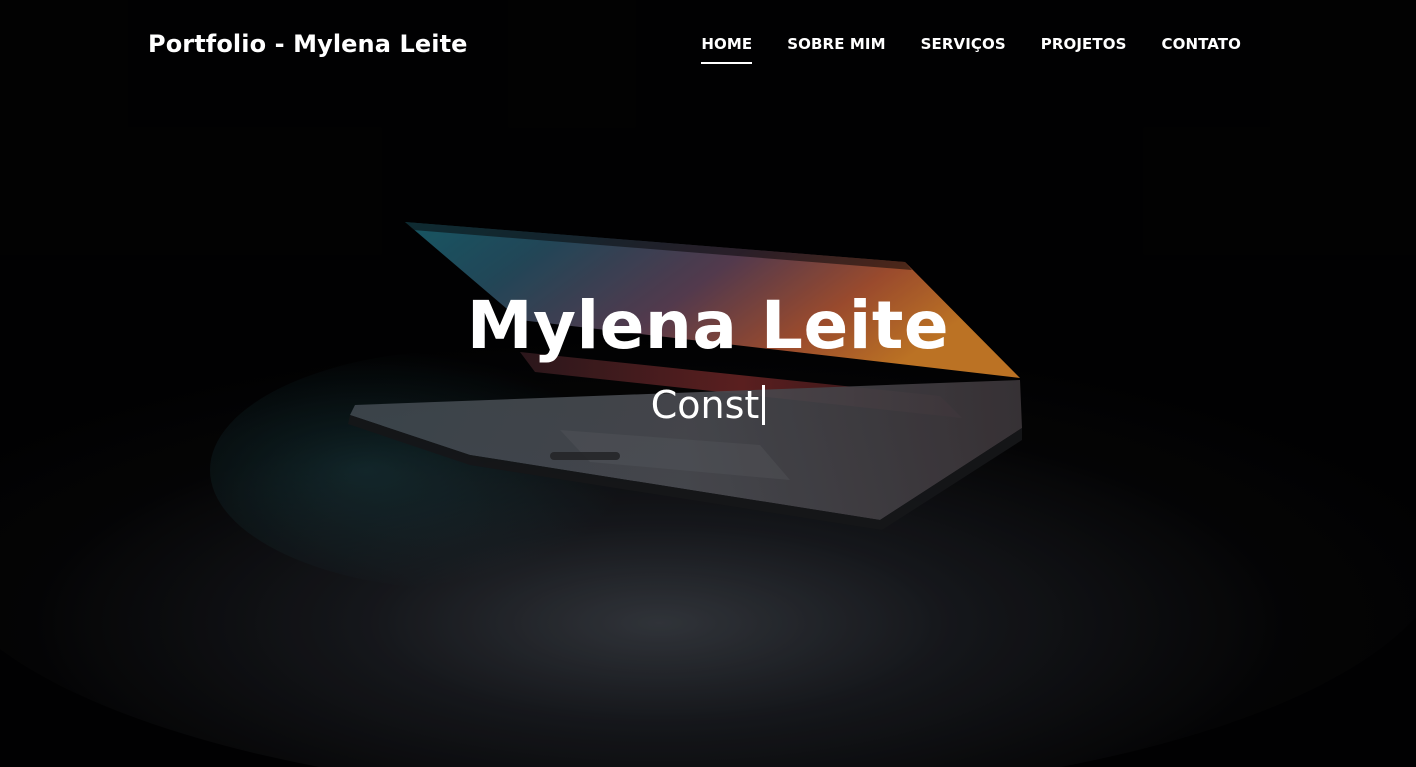  I want to click on hero-title: Mylena Leite, so click(708, 325).